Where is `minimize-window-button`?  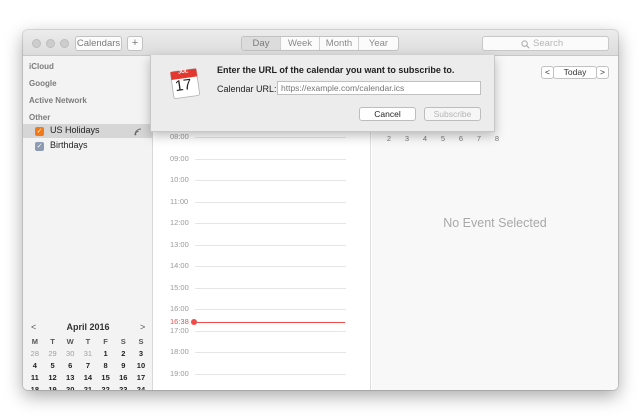
minimize-window-button is located at coordinates (50, 43).